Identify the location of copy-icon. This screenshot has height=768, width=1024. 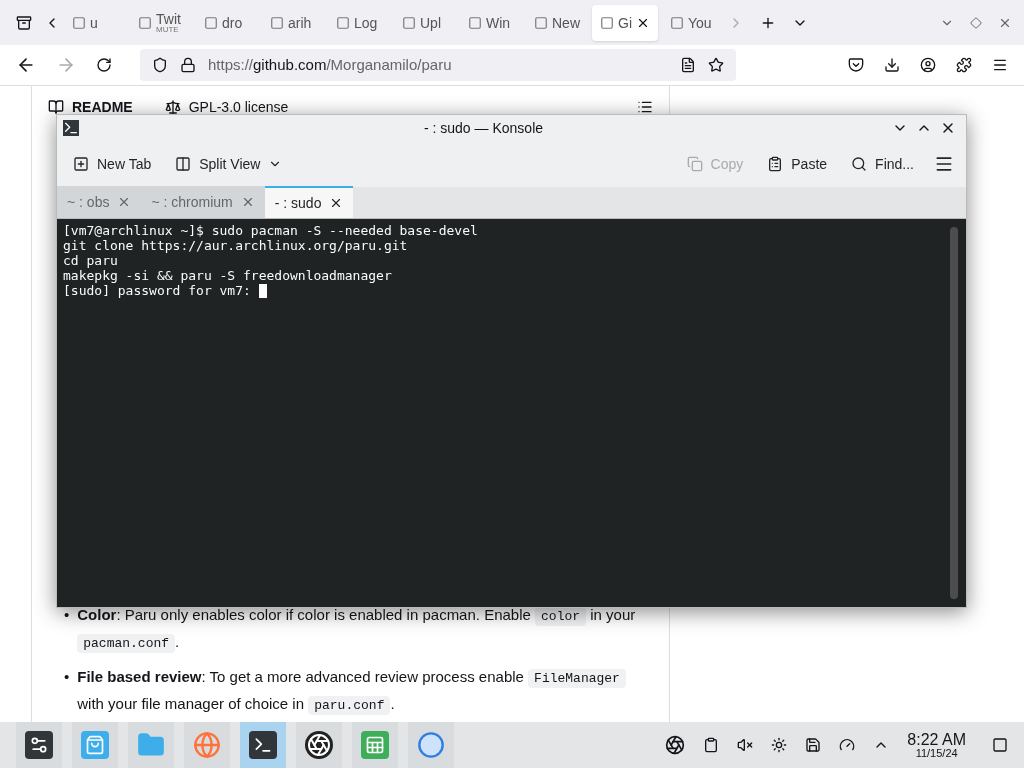
(694, 164).